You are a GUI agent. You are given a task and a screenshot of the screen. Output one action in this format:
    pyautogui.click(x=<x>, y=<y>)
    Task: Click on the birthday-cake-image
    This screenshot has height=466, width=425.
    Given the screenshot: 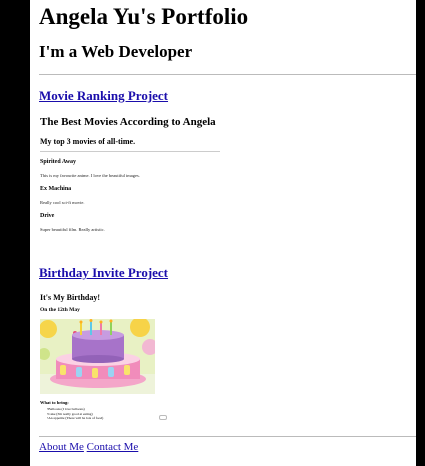 What is the action you would take?
    pyautogui.click(x=97, y=356)
    